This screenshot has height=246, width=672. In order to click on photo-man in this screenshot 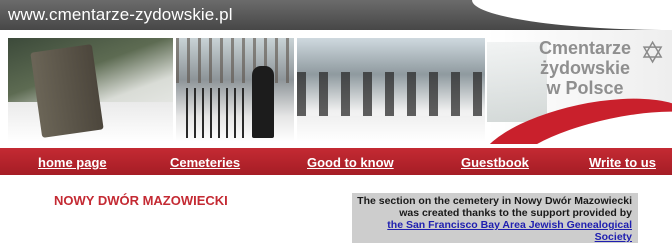, I will do `click(263, 102)`.